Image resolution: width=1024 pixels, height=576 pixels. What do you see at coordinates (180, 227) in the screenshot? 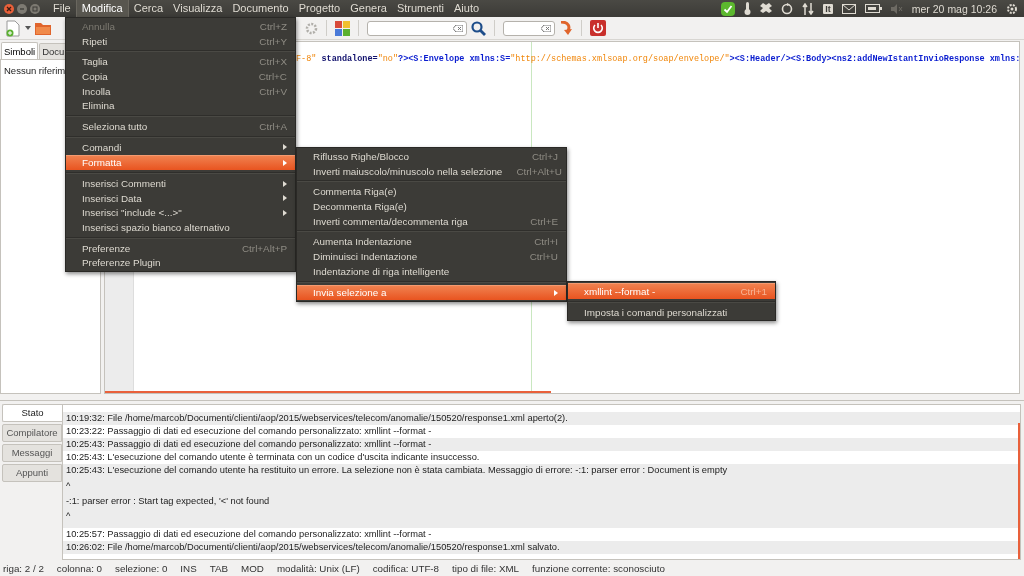
I see `menu-item: Inserisci spazio bianco alternativo` at bounding box center [180, 227].